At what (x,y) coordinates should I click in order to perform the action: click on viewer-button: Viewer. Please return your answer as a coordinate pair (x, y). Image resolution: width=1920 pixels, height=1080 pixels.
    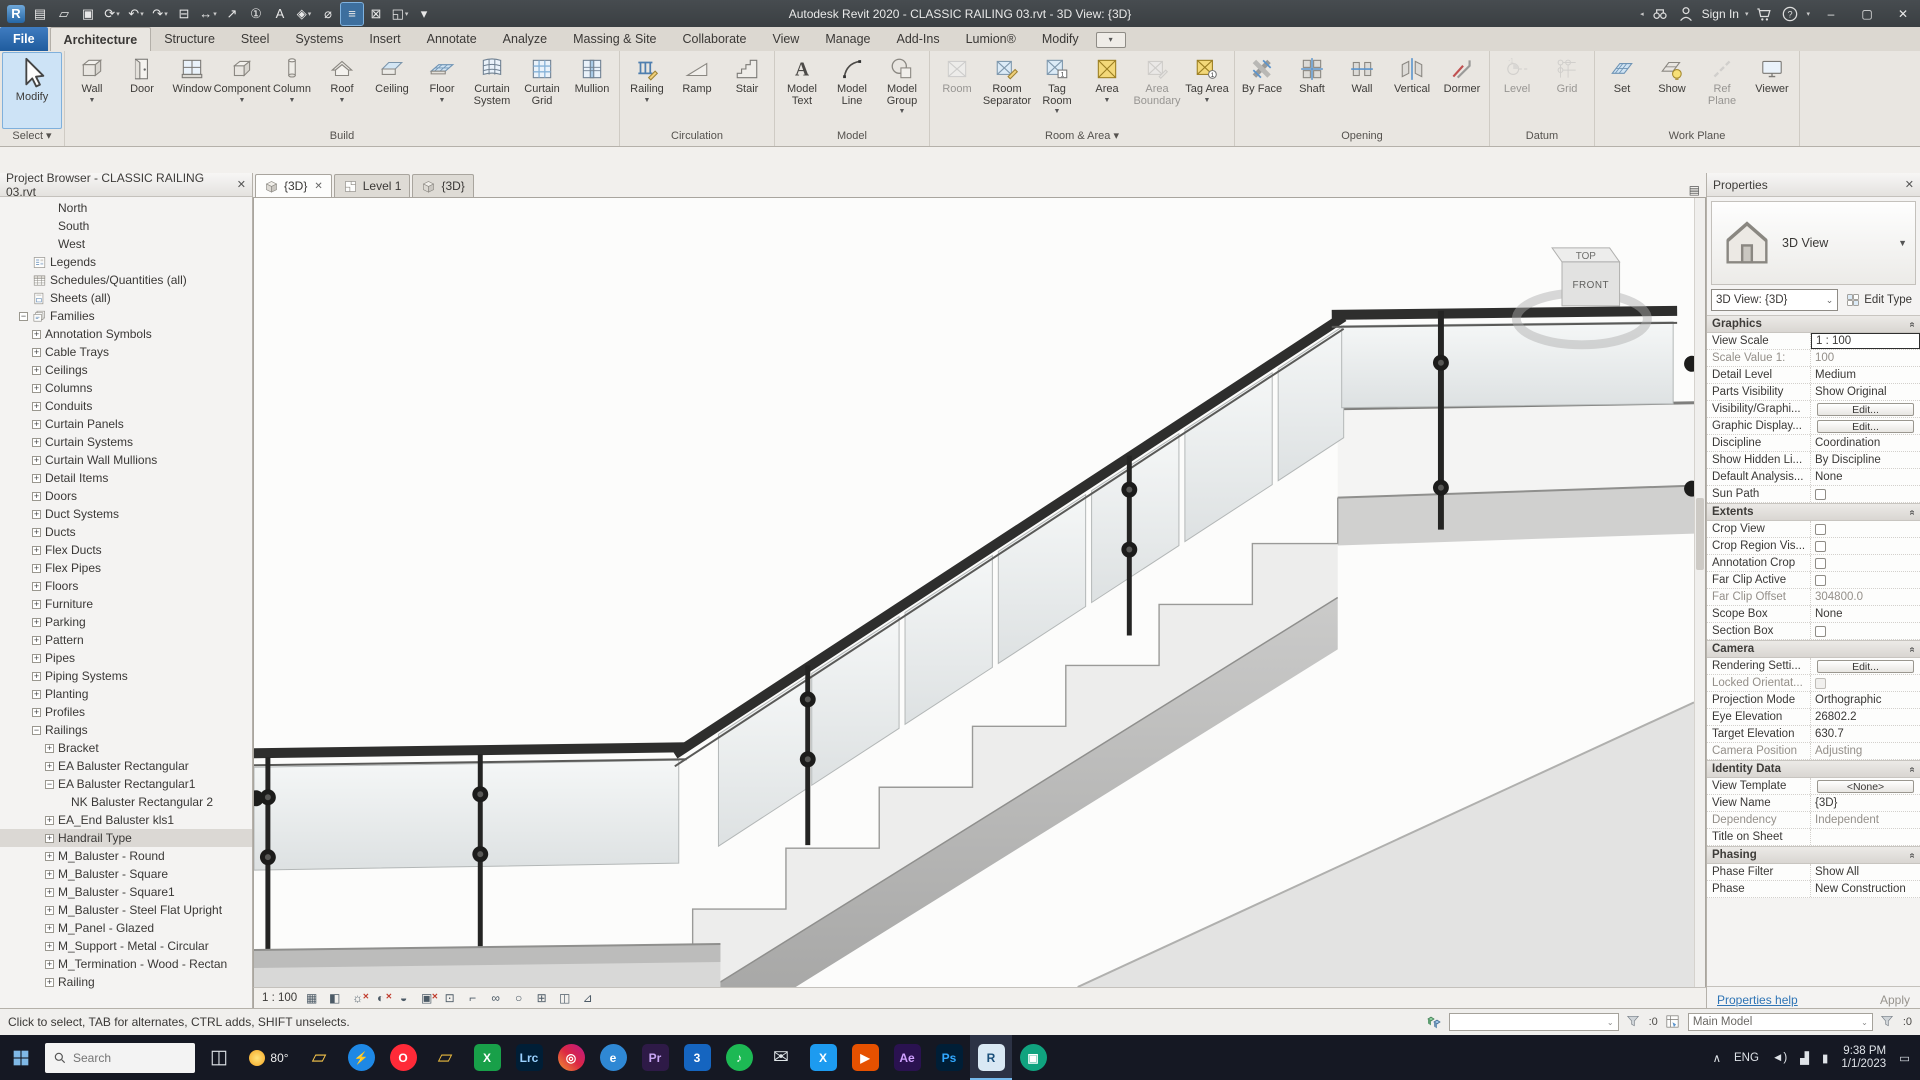
    Looking at the image, I should click on (1772, 90).